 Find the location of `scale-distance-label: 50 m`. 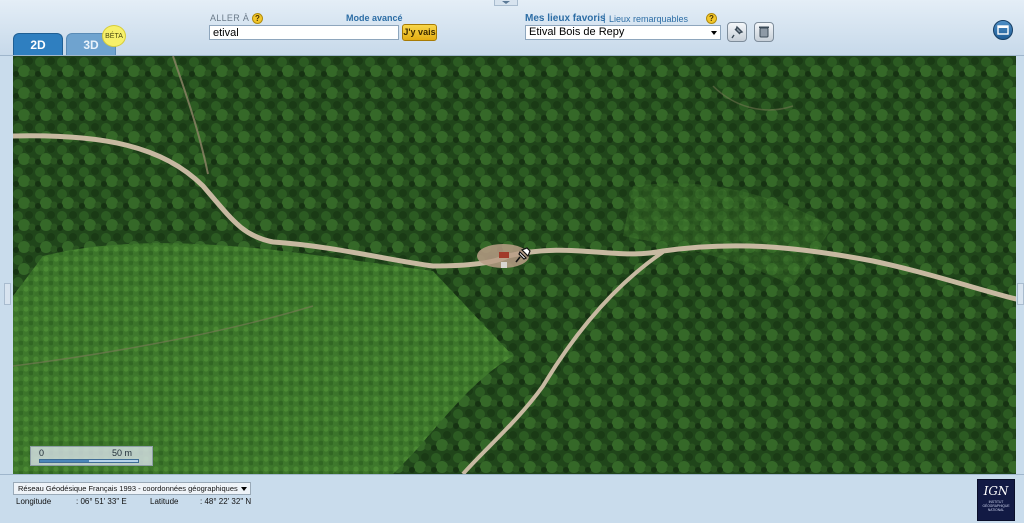

scale-distance-label: 50 m is located at coordinates (122, 453).